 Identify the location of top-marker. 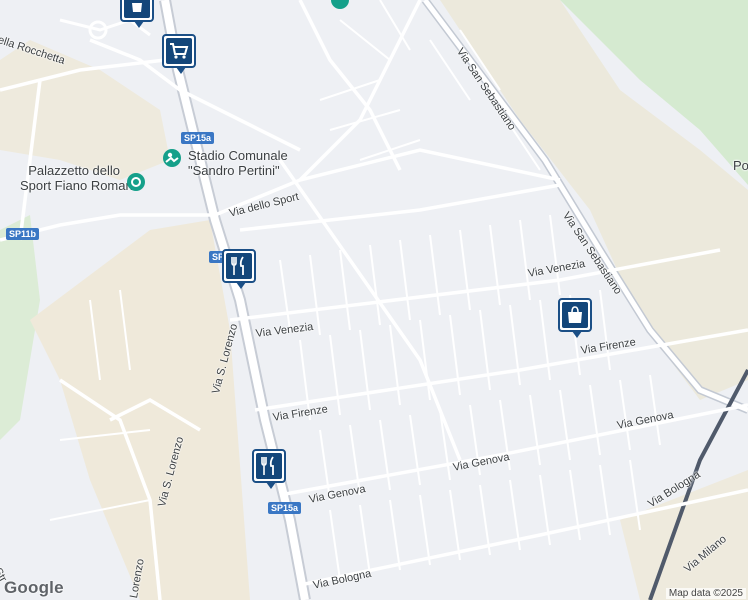
(137, 14).